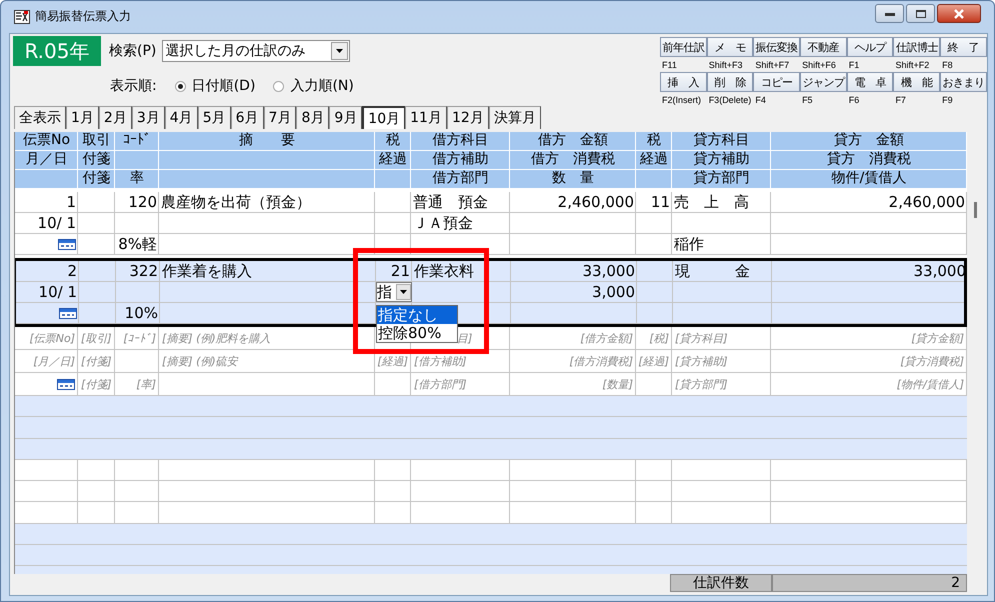 This screenshot has width=995, height=602. Describe the element at coordinates (870, 47) in the screenshot. I see `function-button: ヘルプ` at that location.